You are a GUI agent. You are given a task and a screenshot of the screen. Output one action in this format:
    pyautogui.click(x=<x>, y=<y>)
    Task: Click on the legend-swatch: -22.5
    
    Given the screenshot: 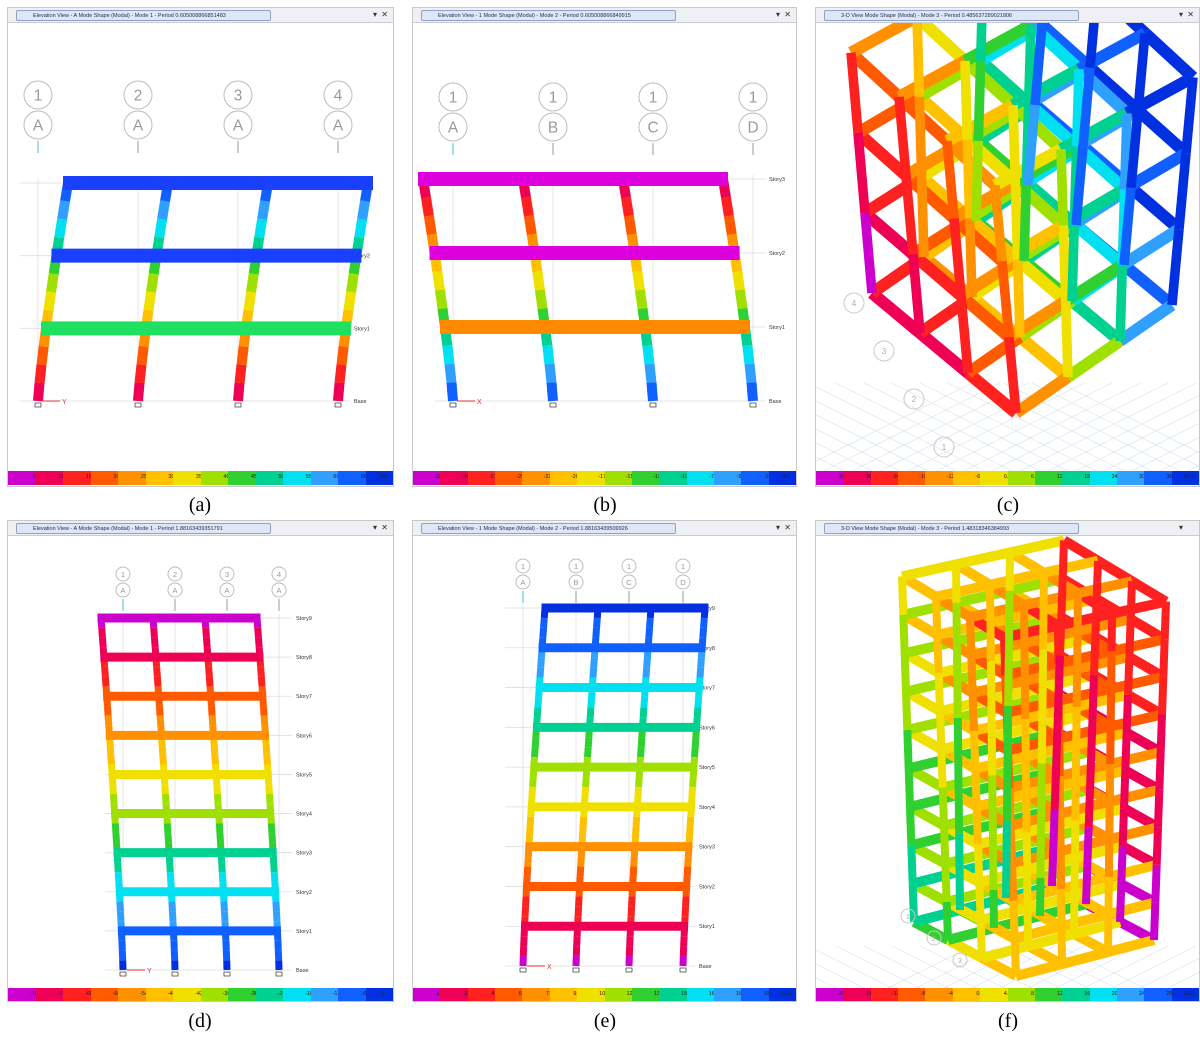 What is the action you would take?
    pyautogui.click(x=539, y=478)
    